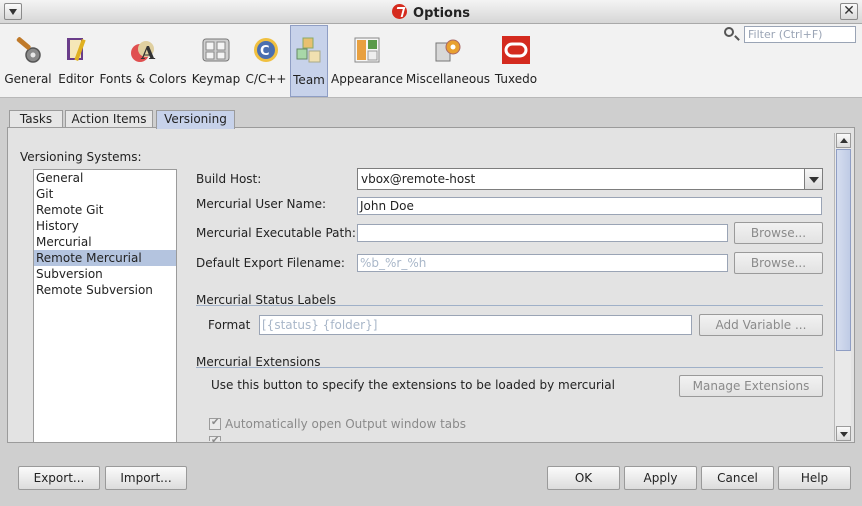  Describe the element at coordinates (105, 210) in the screenshot. I see `list-item: Remote Git` at that location.